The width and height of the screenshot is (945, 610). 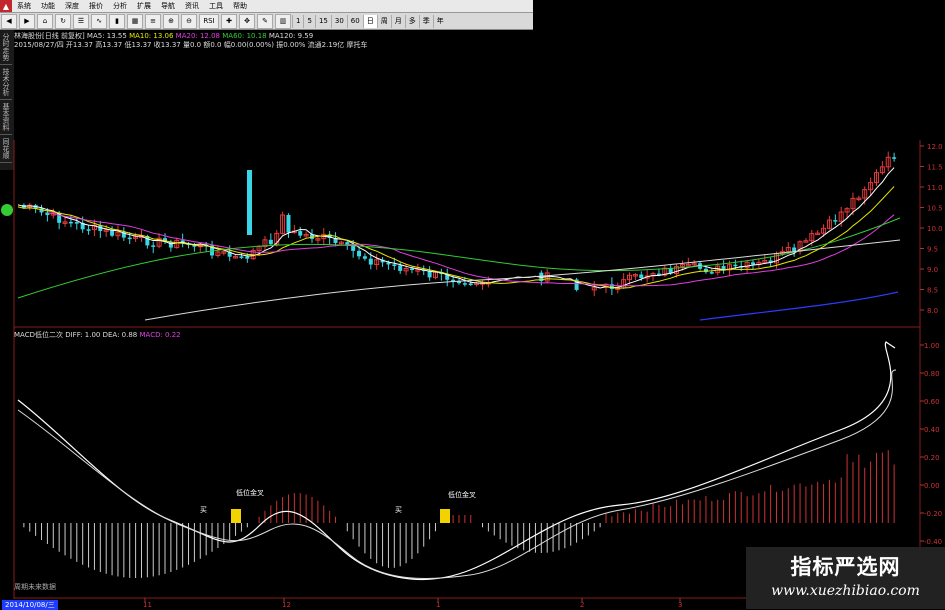 What do you see at coordinates (845, 591) in the screenshot?
I see `watermark-url: www.xuezhibiao.com` at bounding box center [845, 591].